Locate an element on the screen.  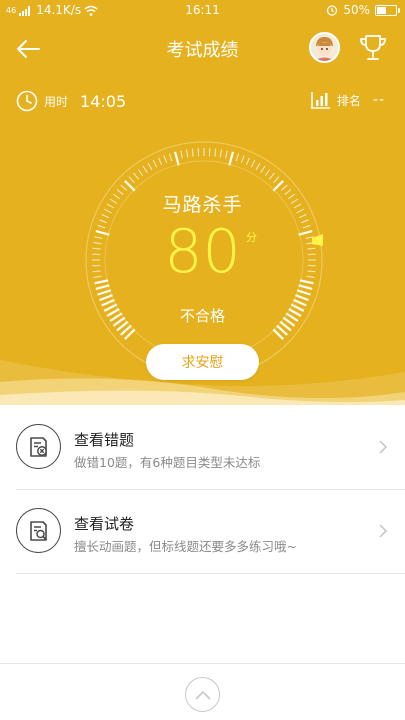
battery-percent: 50% is located at coordinates (356, 10).